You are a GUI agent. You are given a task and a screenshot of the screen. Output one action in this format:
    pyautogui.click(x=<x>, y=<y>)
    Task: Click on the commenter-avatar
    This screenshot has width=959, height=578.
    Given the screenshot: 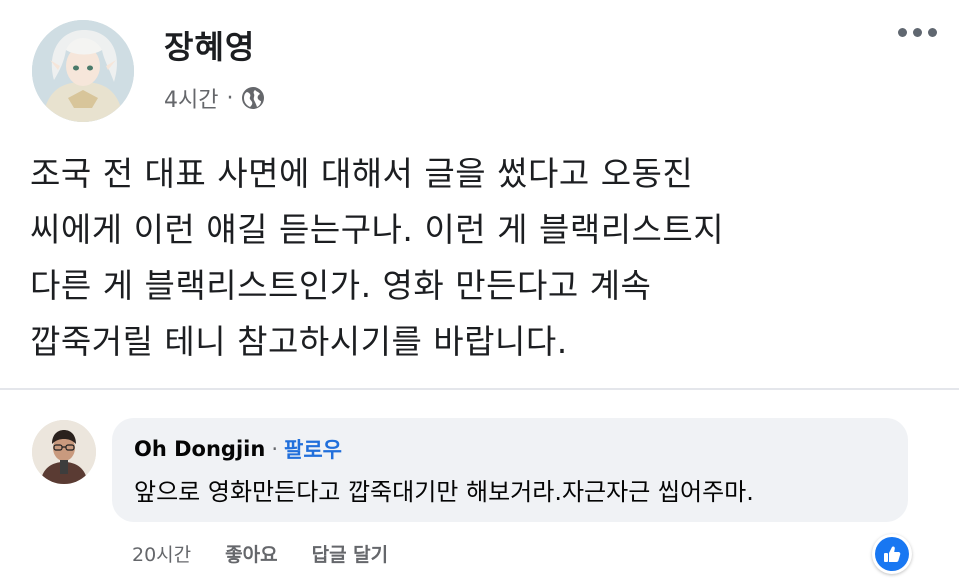 What is the action you would take?
    pyautogui.click(x=64, y=452)
    